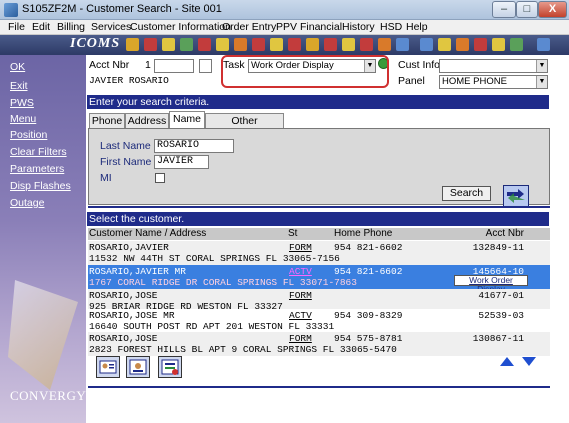  What do you see at coordinates (321, 27) in the screenshot?
I see `menu-financial: Financial` at bounding box center [321, 27].